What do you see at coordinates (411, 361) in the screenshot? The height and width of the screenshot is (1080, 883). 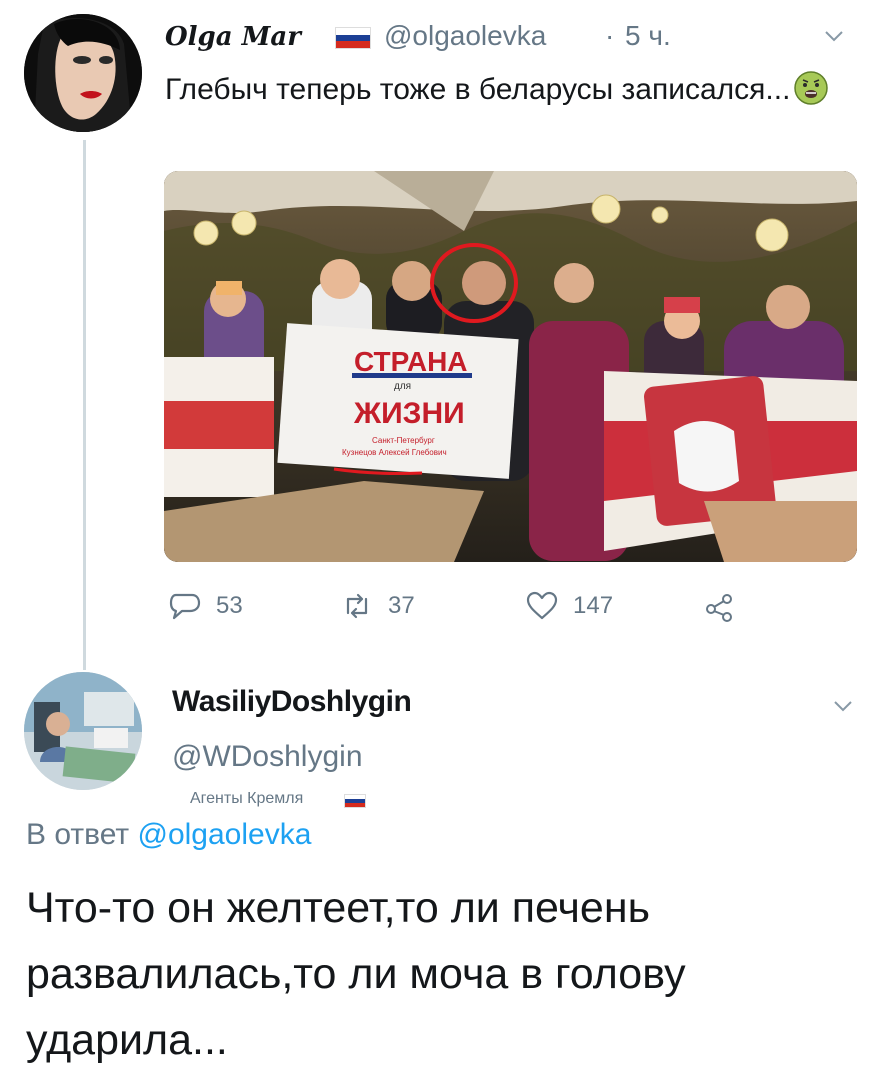 I see `banner-text-top: СТРАНА` at bounding box center [411, 361].